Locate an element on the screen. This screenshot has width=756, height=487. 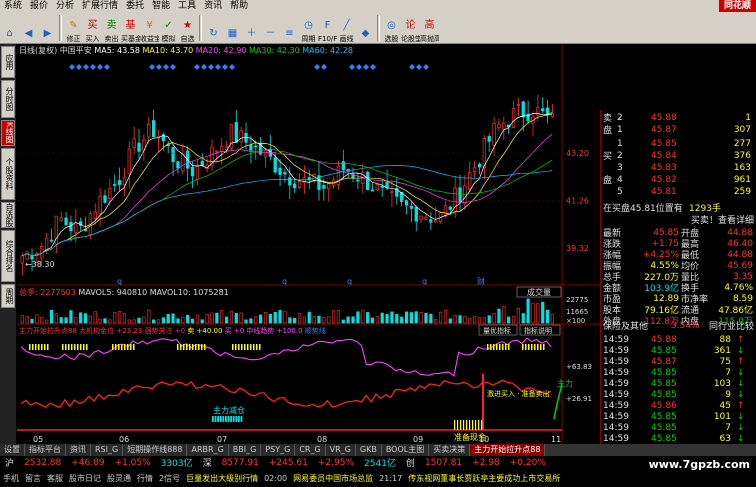
menu-item-5: 智能 is located at coordinates (161, 6).